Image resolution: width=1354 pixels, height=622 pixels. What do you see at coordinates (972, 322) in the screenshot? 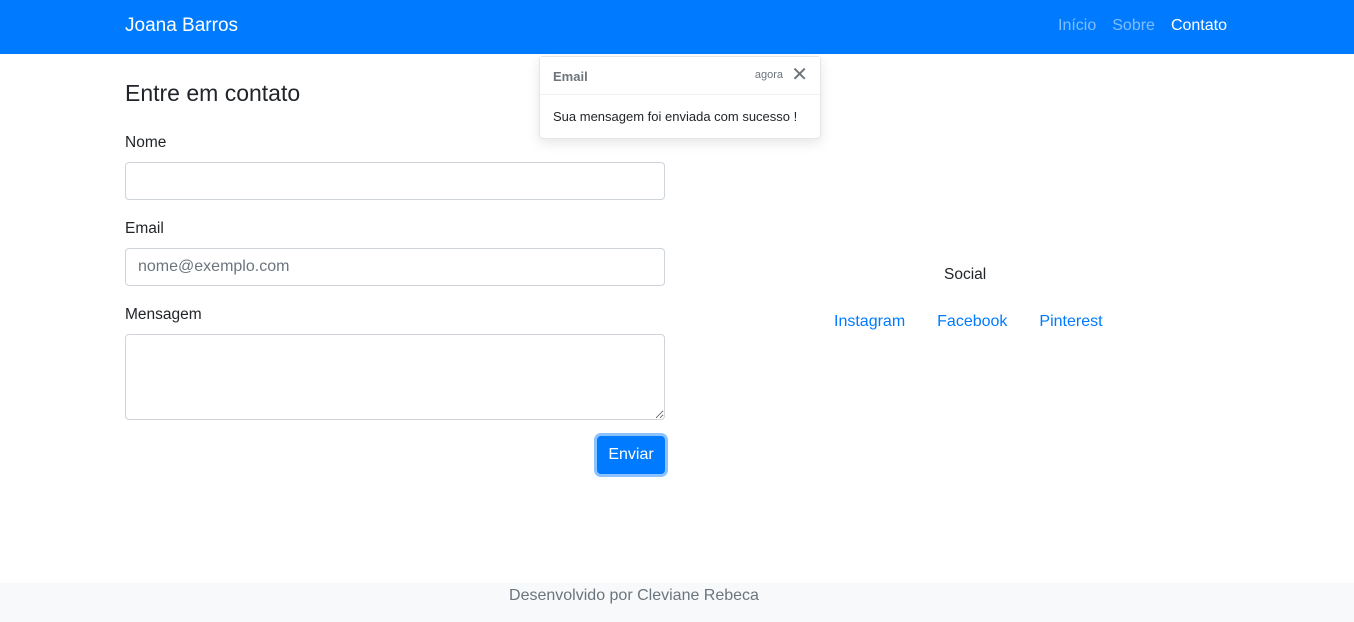
I see `facebook-link: Facebook` at bounding box center [972, 322].